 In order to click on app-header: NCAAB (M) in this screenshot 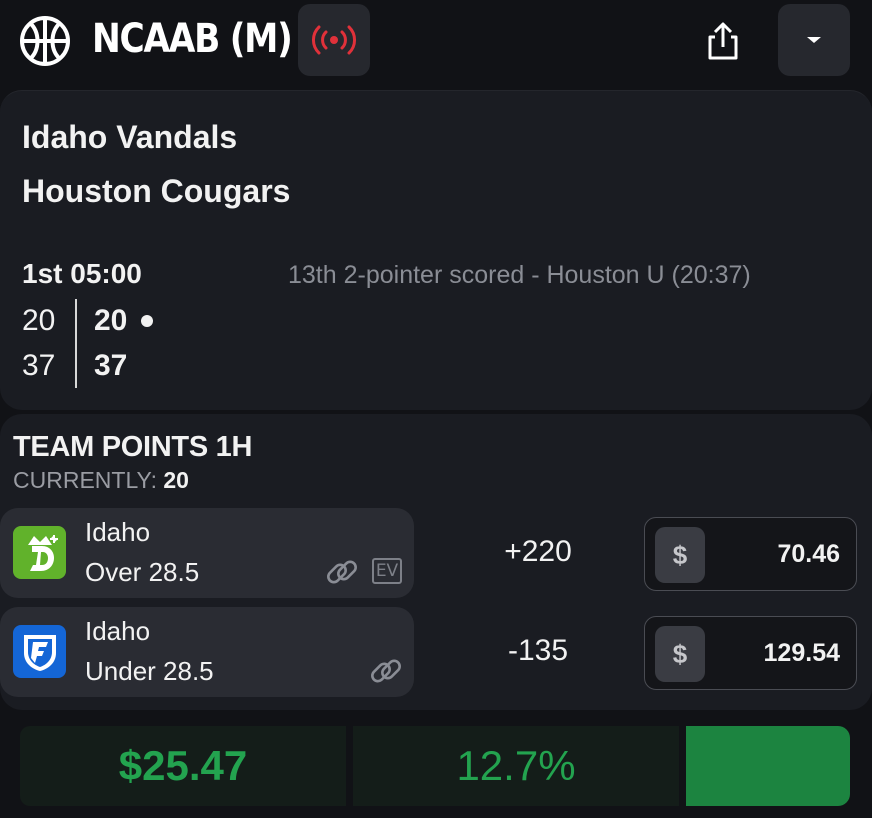, I will do `click(436, 42)`.